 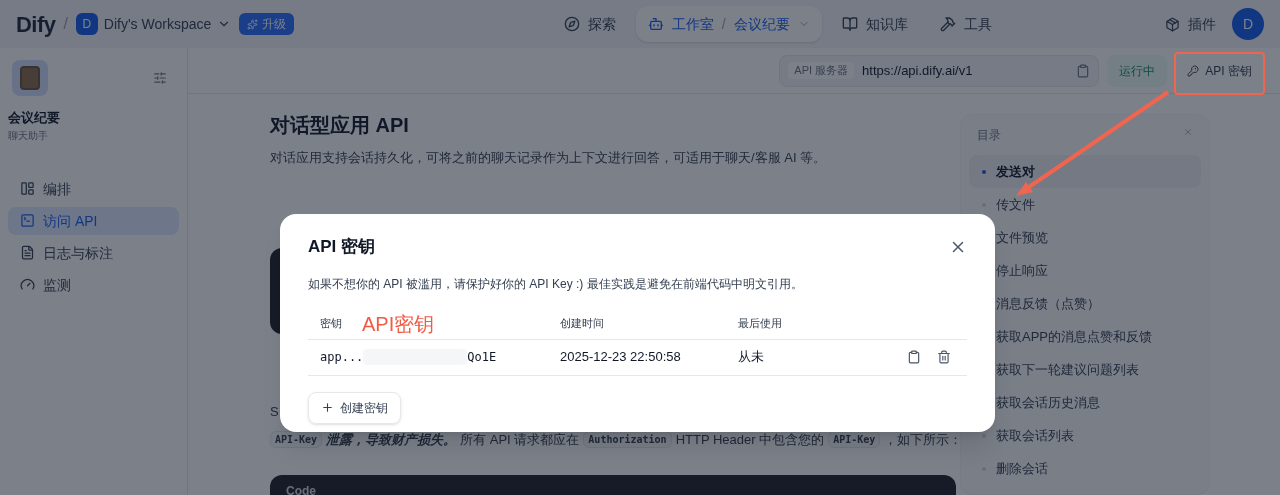 What do you see at coordinates (1219, 70) in the screenshot?
I see `api-key-button: API 密钥` at bounding box center [1219, 70].